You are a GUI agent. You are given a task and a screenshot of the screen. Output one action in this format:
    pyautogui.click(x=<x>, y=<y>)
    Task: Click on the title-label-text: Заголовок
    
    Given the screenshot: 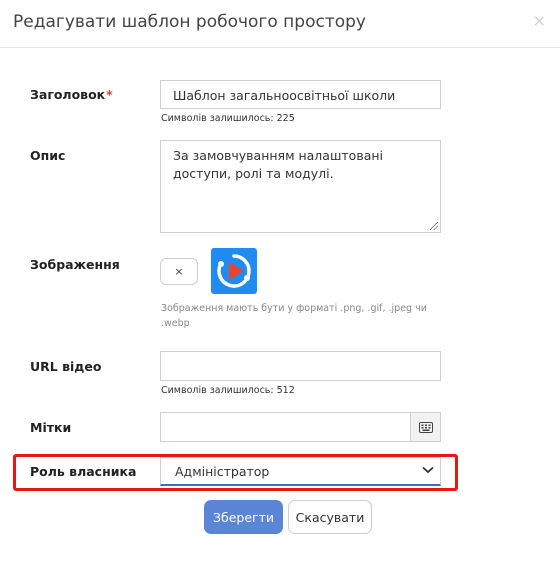 What is the action you would take?
    pyautogui.click(x=68, y=94)
    